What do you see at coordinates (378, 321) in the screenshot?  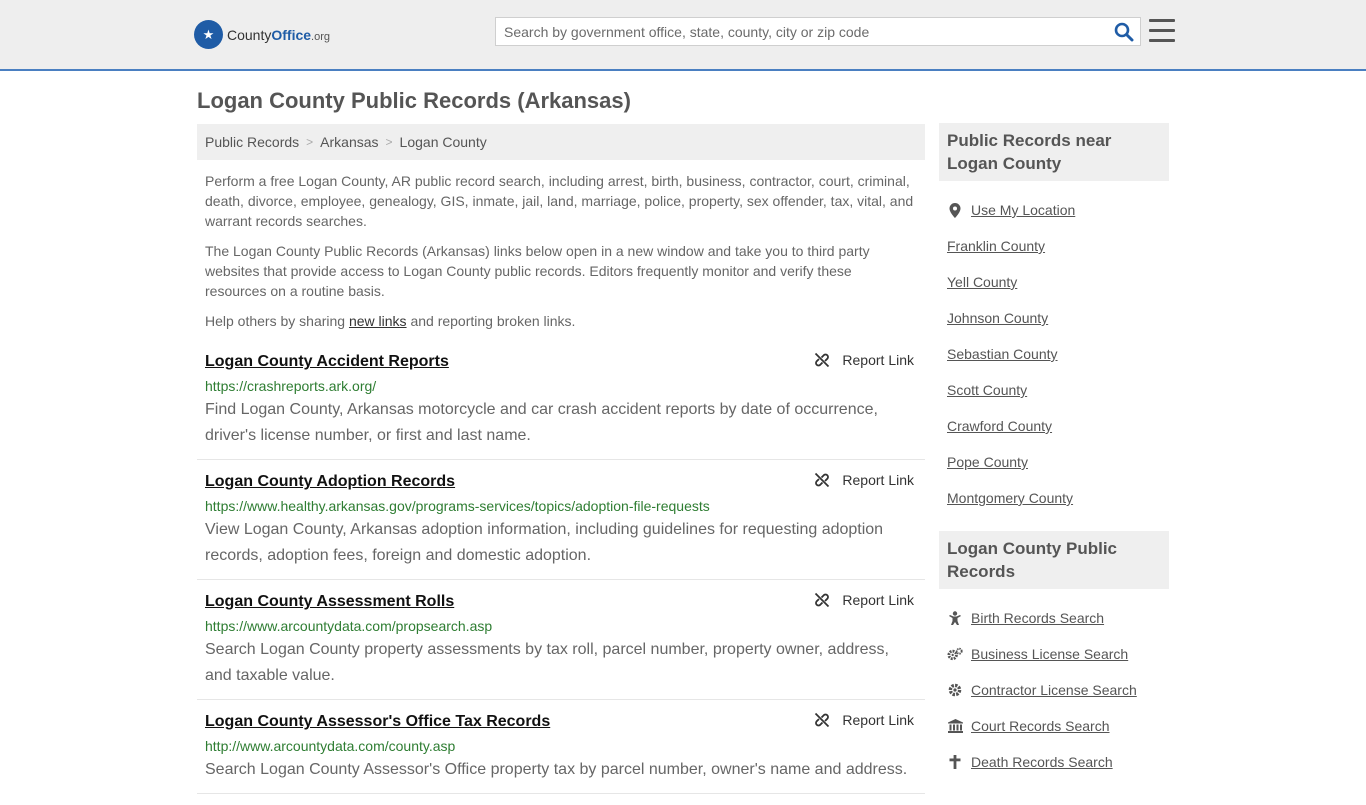 I see `new-links-link: new links` at bounding box center [378, 321].